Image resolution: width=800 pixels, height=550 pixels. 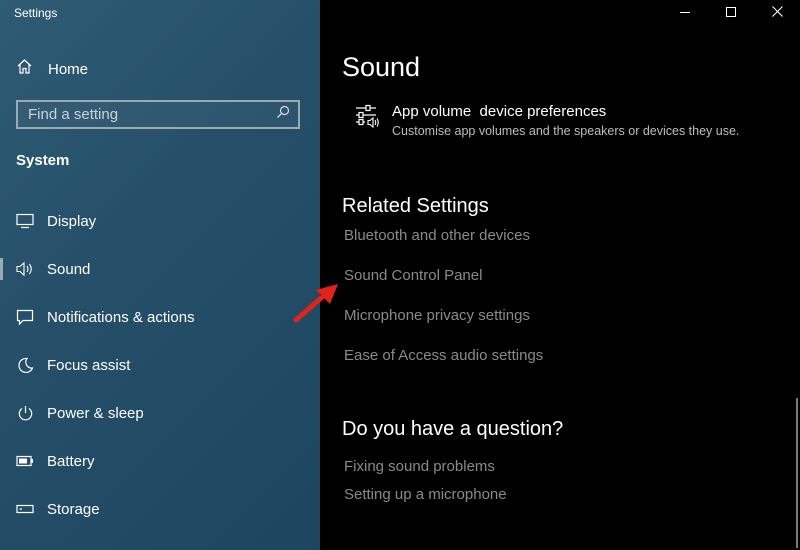 I want to click on close-icon, so click(x=777, y=13).